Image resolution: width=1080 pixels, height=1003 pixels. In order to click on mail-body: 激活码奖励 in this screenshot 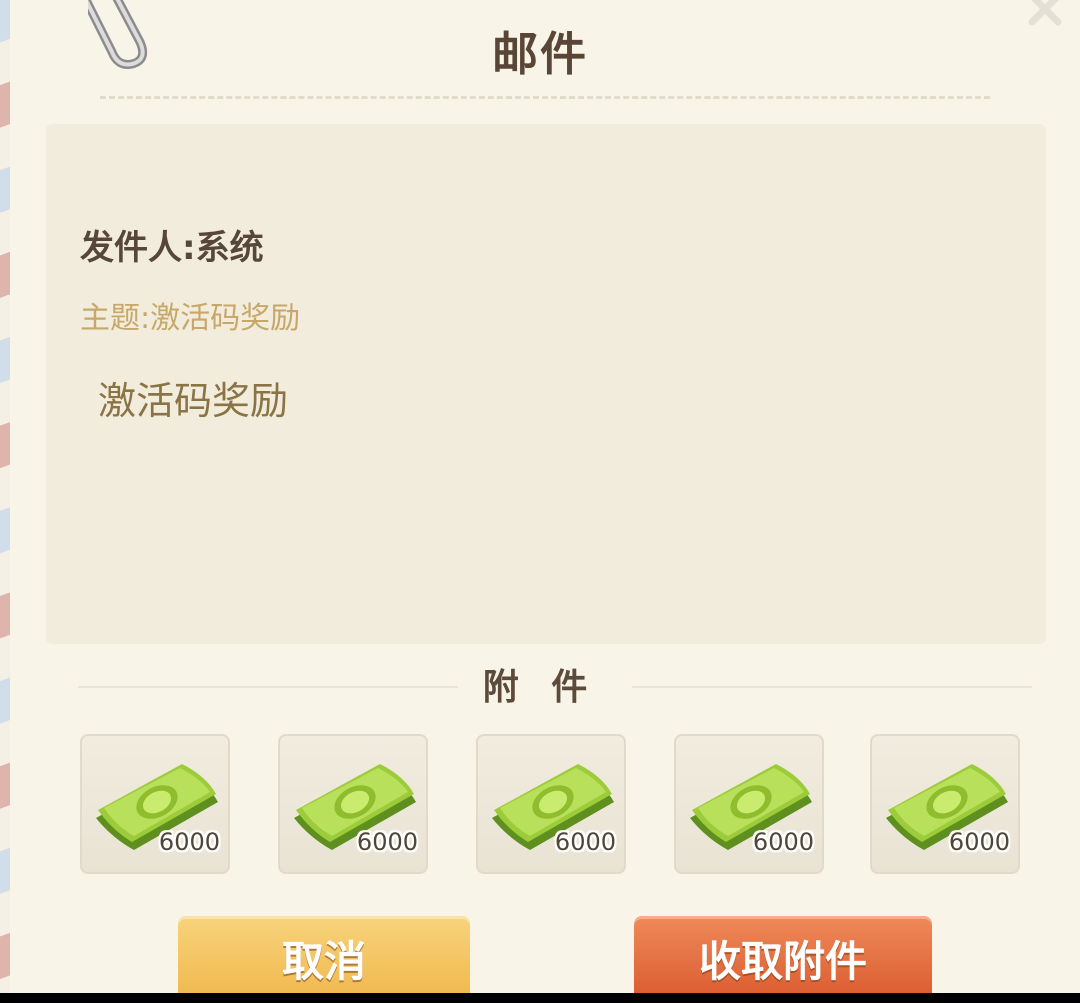, I will do `click(193, 401)`.